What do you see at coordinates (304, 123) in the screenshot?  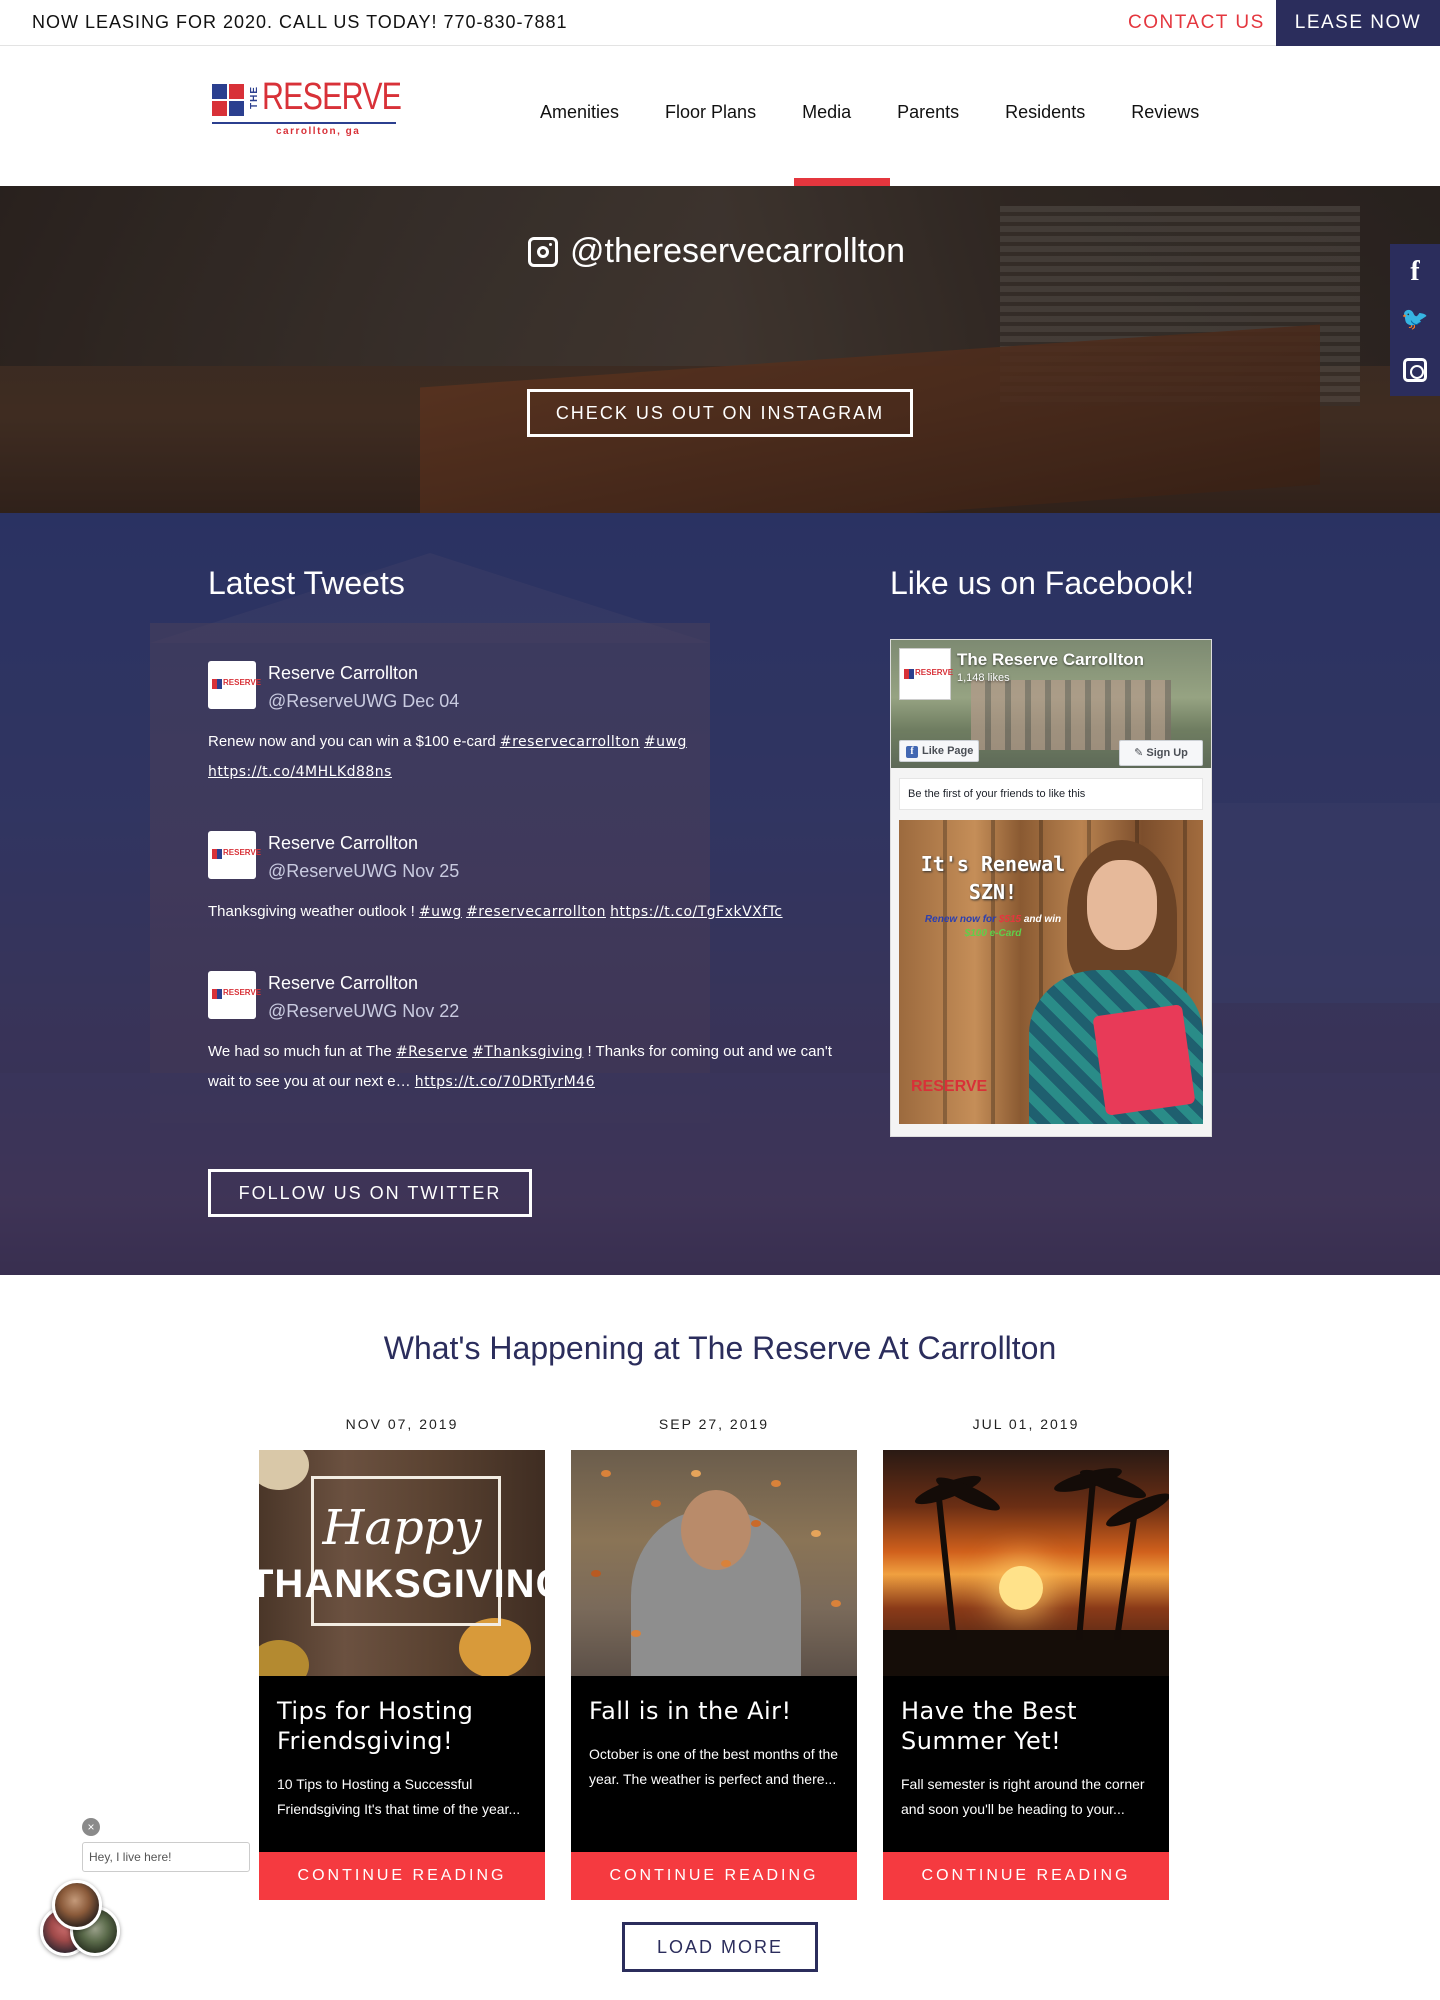 I see `logo-underline` at bounding box center [304, 123].